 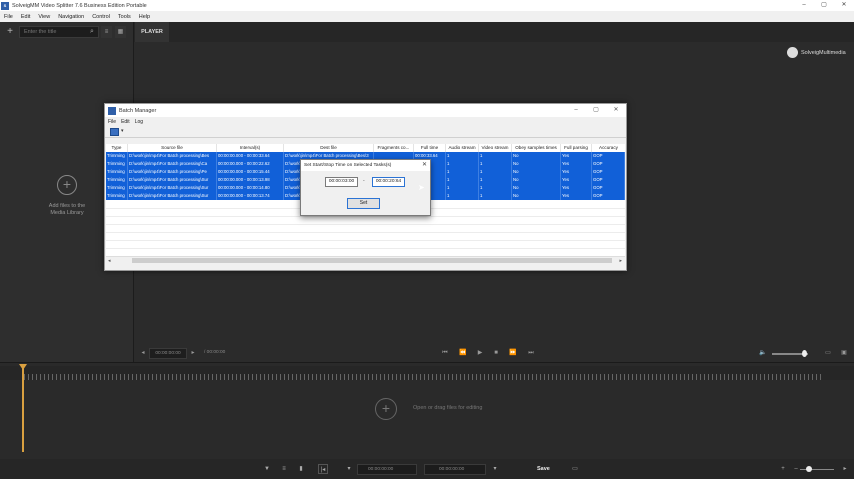 What do you see at coordinates (8, 17) in the screenshot?
I see `menu-file: File` at bounding box center [8, 17].